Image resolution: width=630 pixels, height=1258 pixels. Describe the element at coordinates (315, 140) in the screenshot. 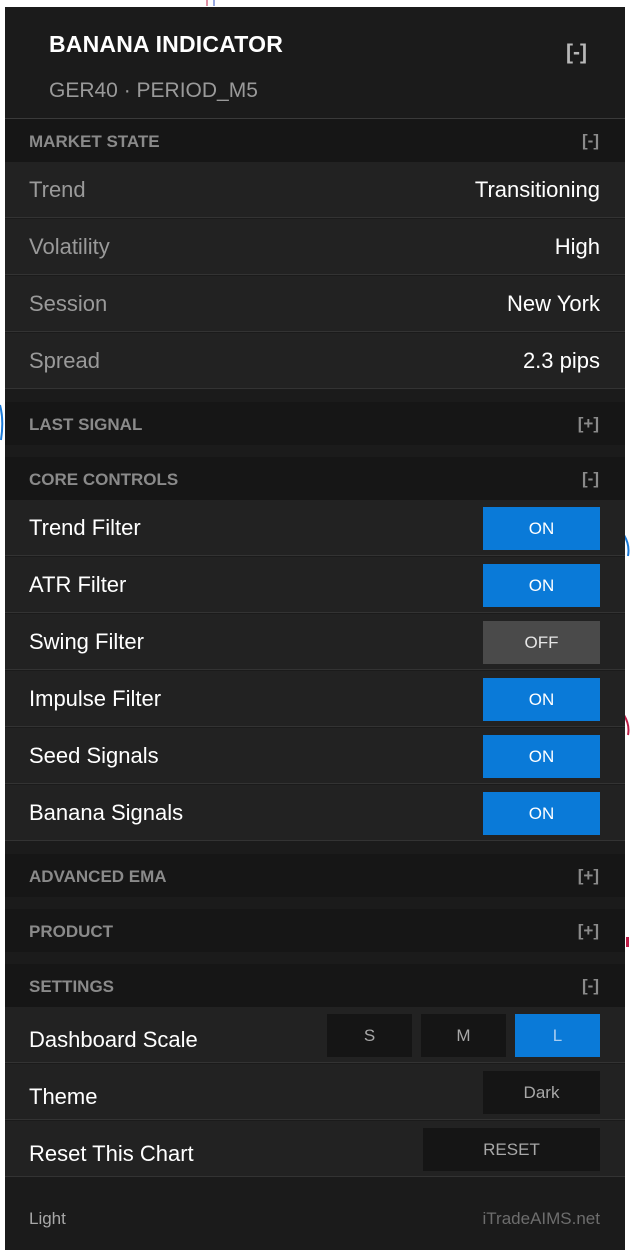

I see `section-market-state: MARKET STATE [-]` at that location.